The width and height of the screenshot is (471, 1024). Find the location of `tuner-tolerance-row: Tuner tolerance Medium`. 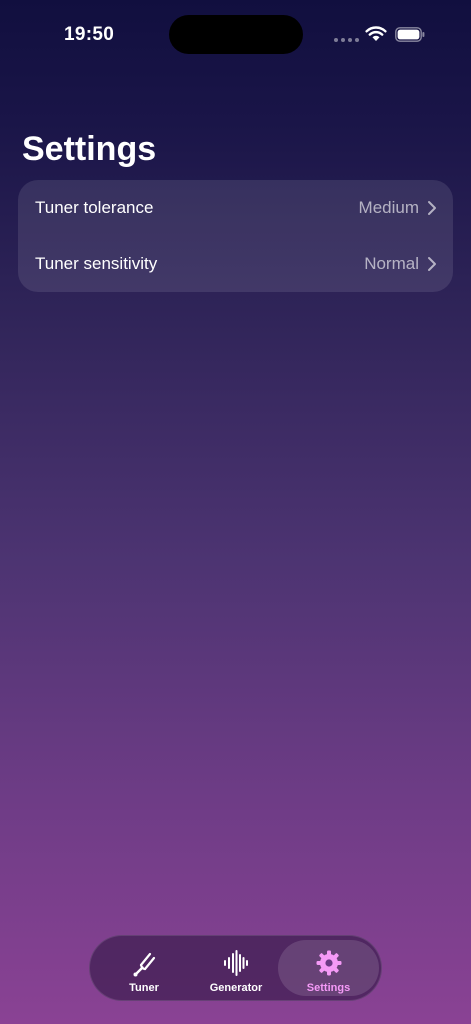

tuner-tolerance-row: Tuner tolerance Medium is located at coordinates (235, 208).